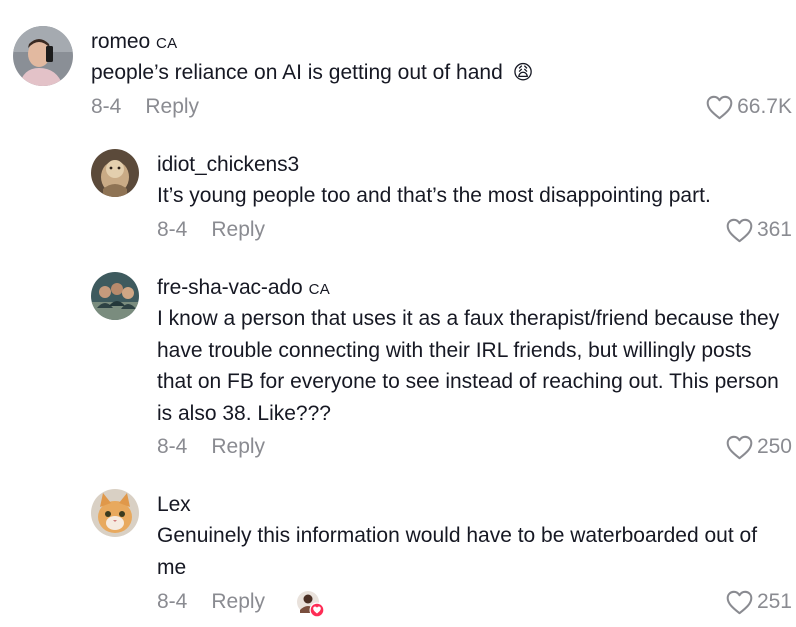 The width and height of the screenshot is (796, 627). I want to click on like-button: 66.7K, so click(749, 107).